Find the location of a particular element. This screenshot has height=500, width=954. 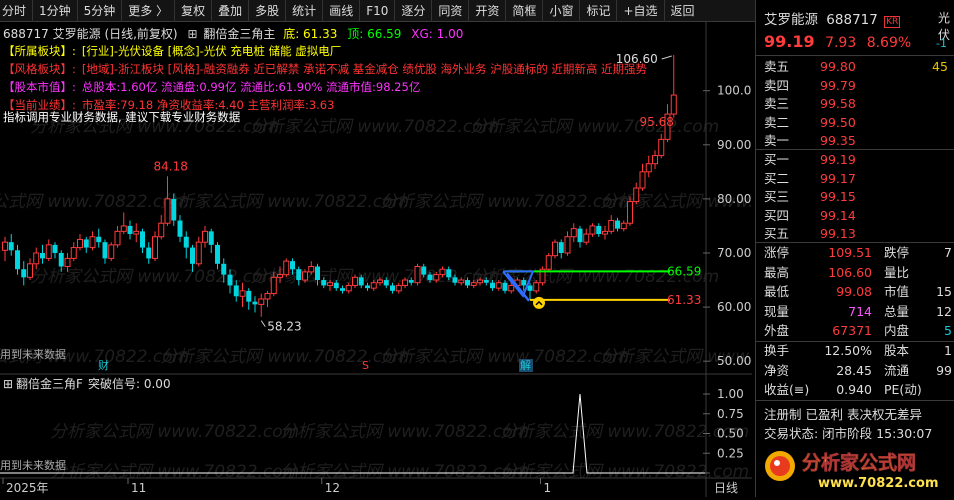

stat-value: 0.940 is located at coordinates (854, 390).